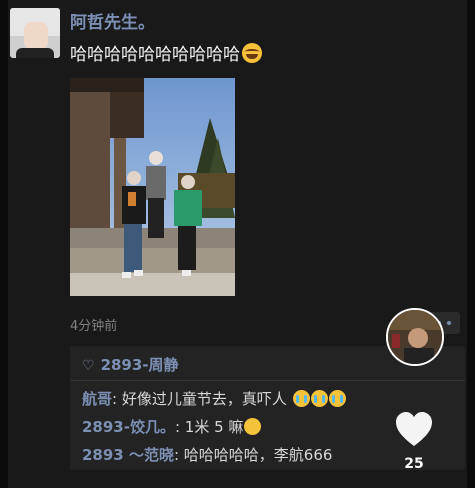  Describe the element at coordinates (35, 33) in the screenshot. I see `user-avatar` at that location.